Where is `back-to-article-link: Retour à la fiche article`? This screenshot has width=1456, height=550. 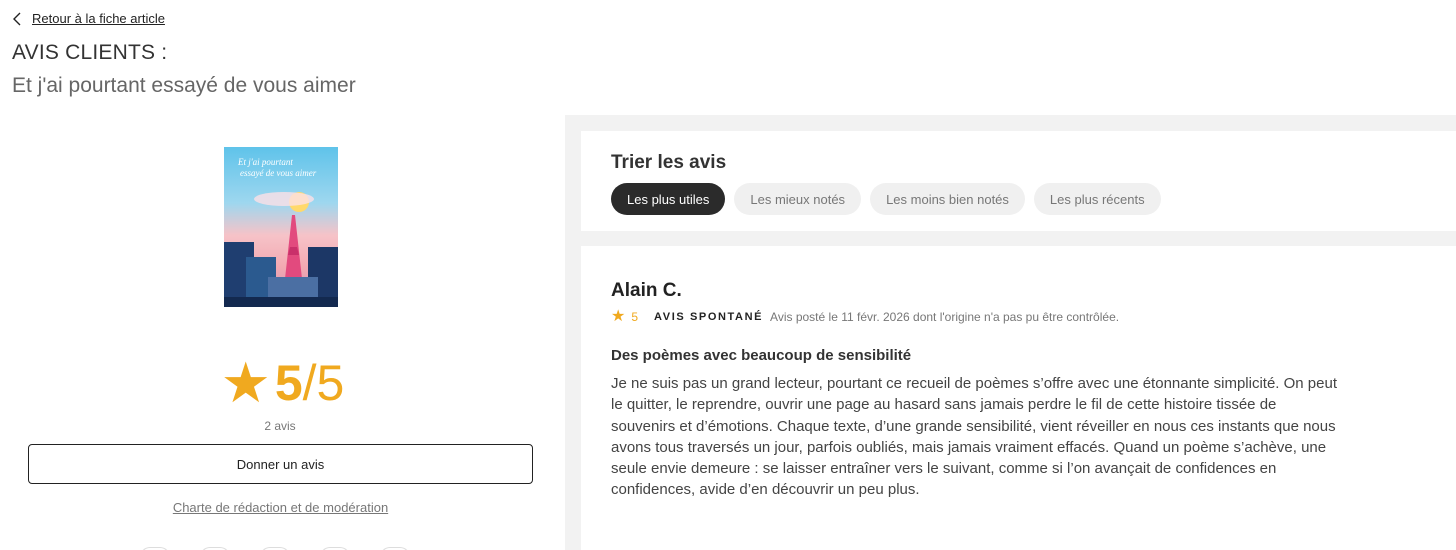 back-to-article-link: Retour à la fiche article is located at coordinates (88, 18).